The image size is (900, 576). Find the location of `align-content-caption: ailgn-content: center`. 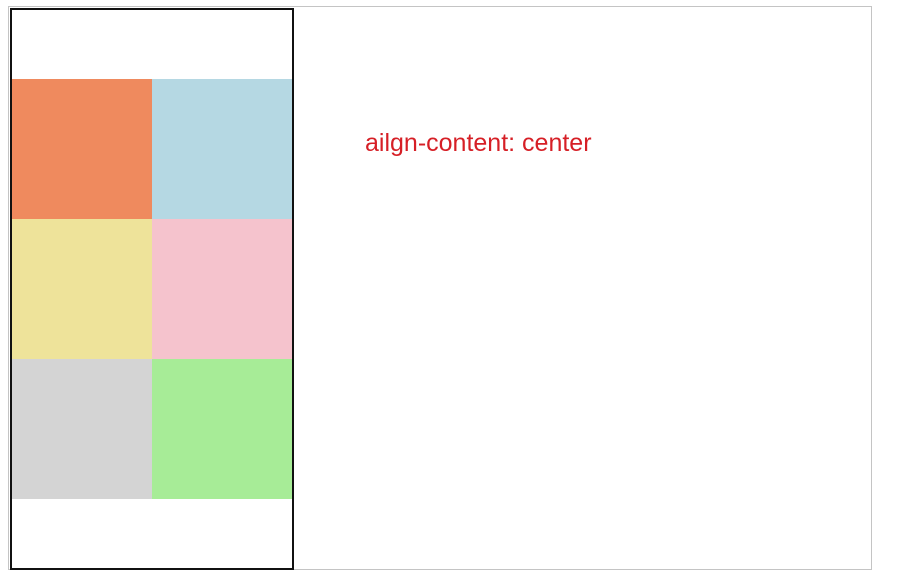

align-content-caption: ailgn-content: center is located at coordinates (478, 143).